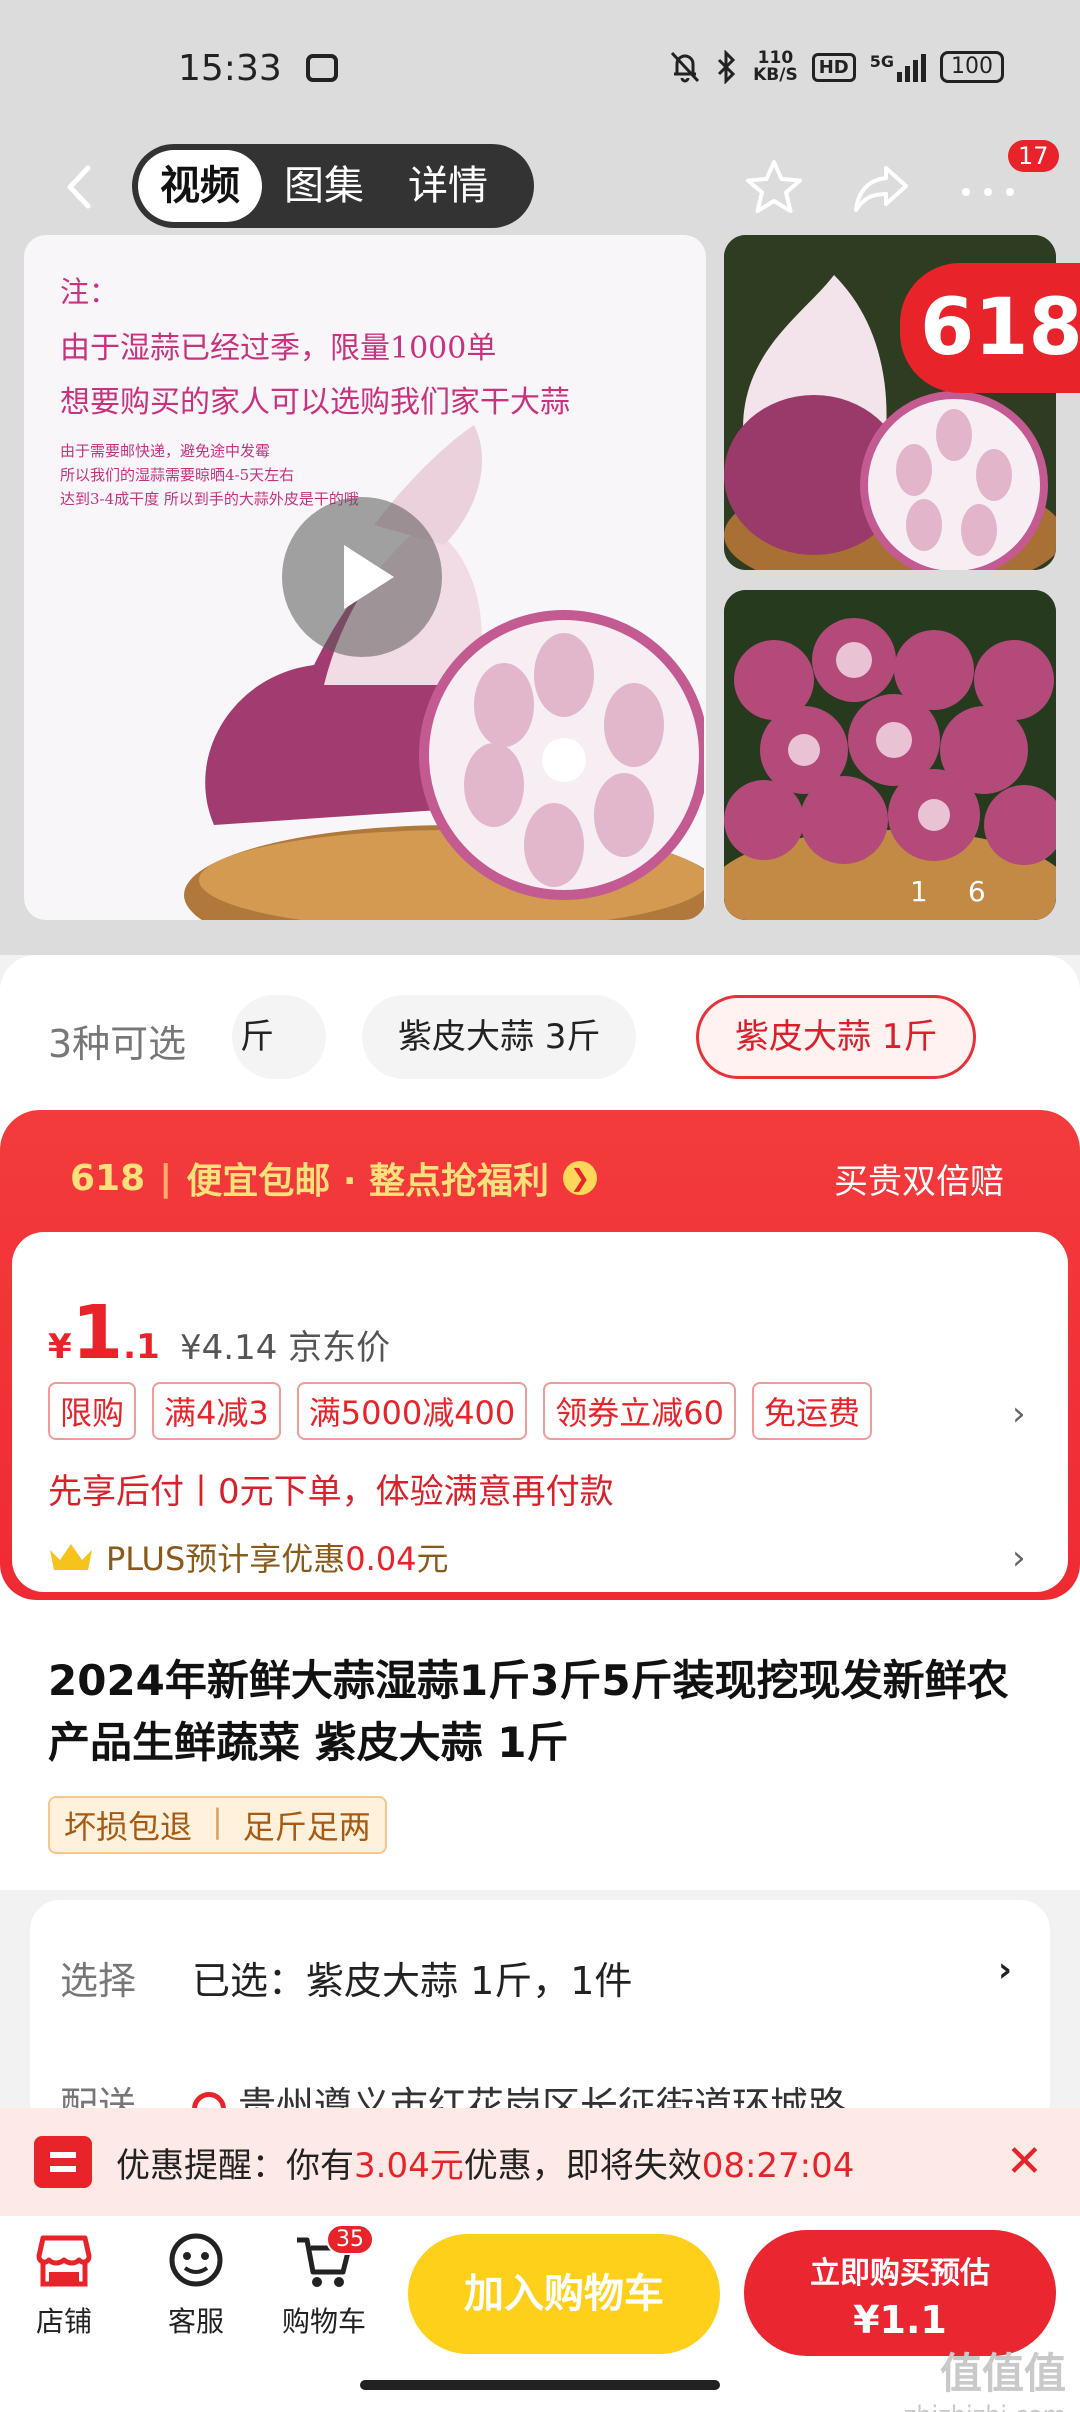 This screenshot has width=1080, height=2412. I want to click on cart-count-badge: 35, so click(350, 2239).